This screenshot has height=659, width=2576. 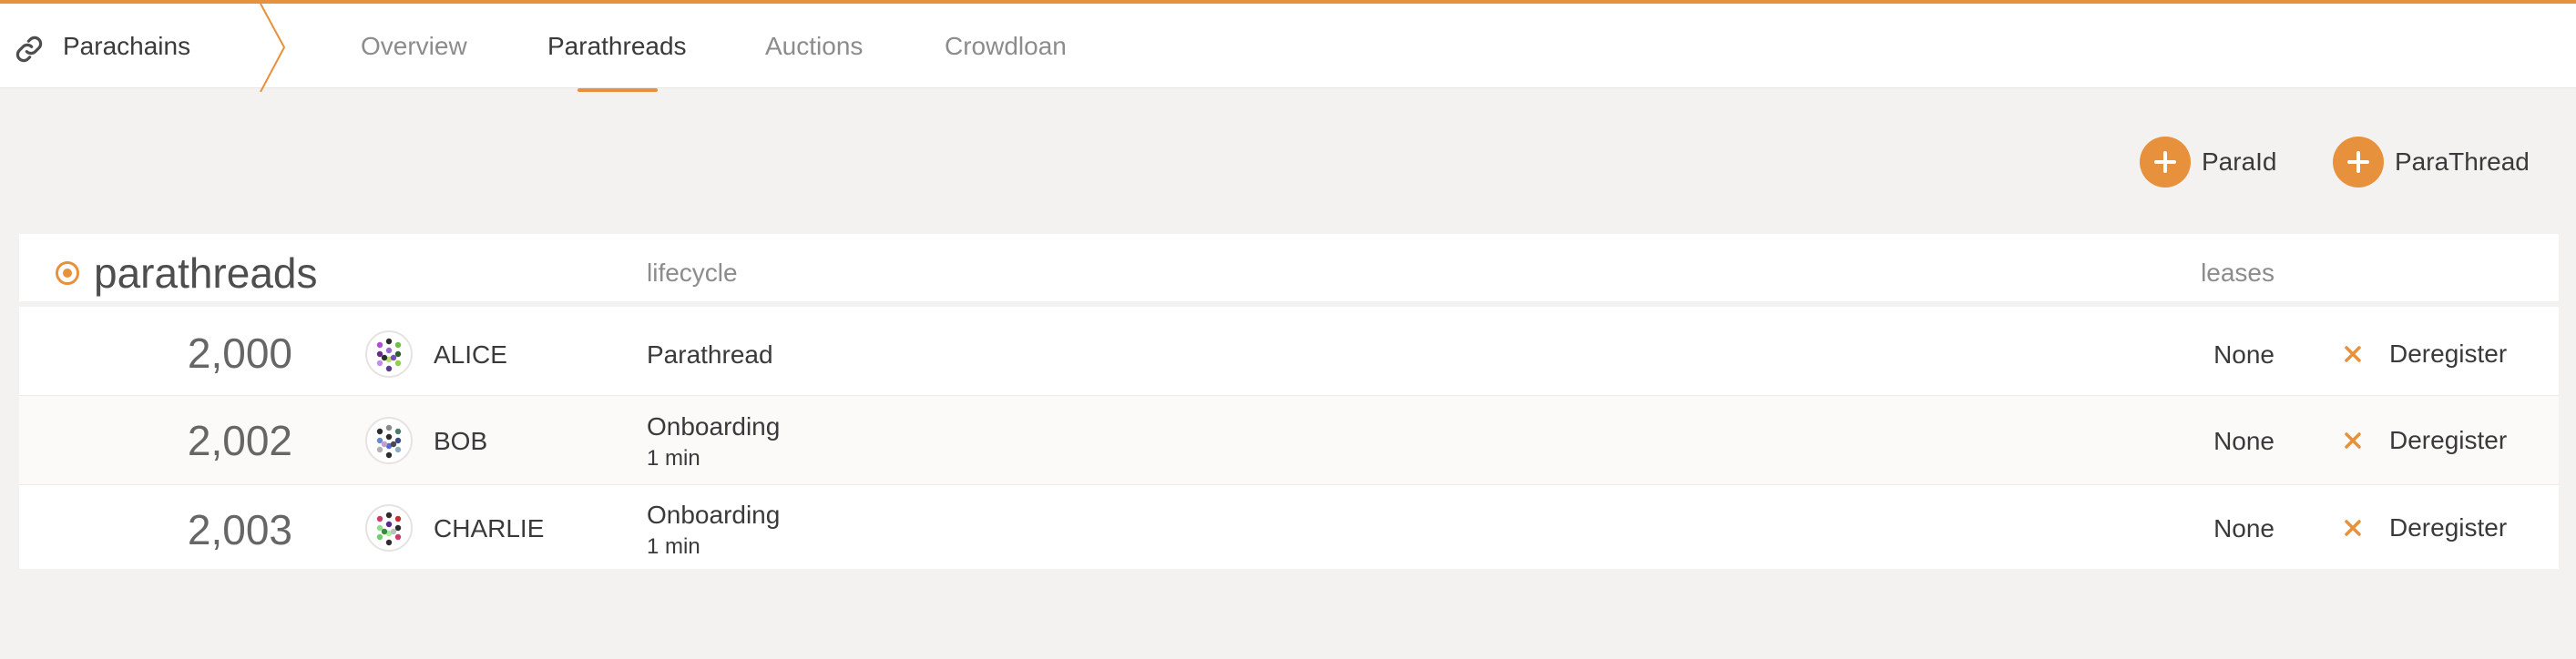 What do you see at coordinates (239, 529) in the screenshot?
I see `para-id: 2,003` at bounding box center [239, 529].